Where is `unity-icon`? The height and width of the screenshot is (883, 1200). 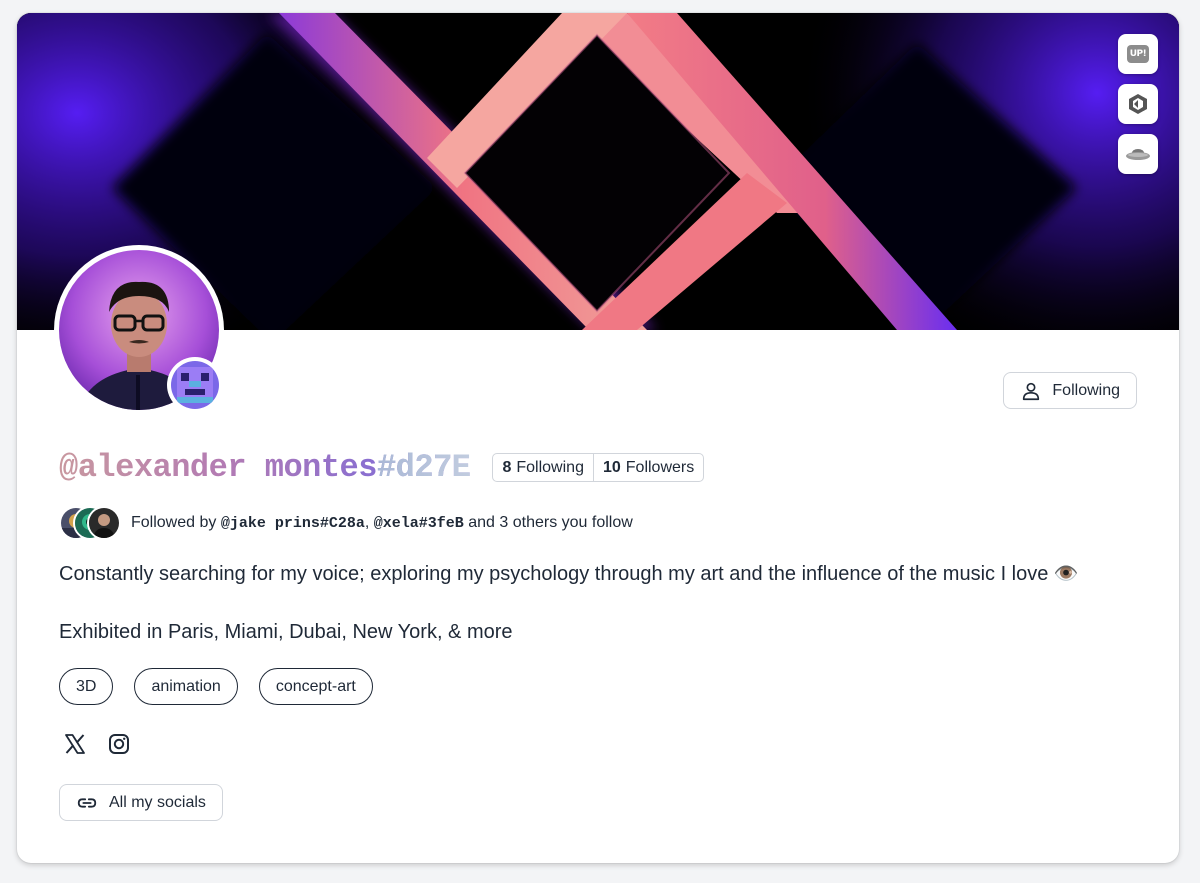
unity-icon is located at coordinates (1138, 104).